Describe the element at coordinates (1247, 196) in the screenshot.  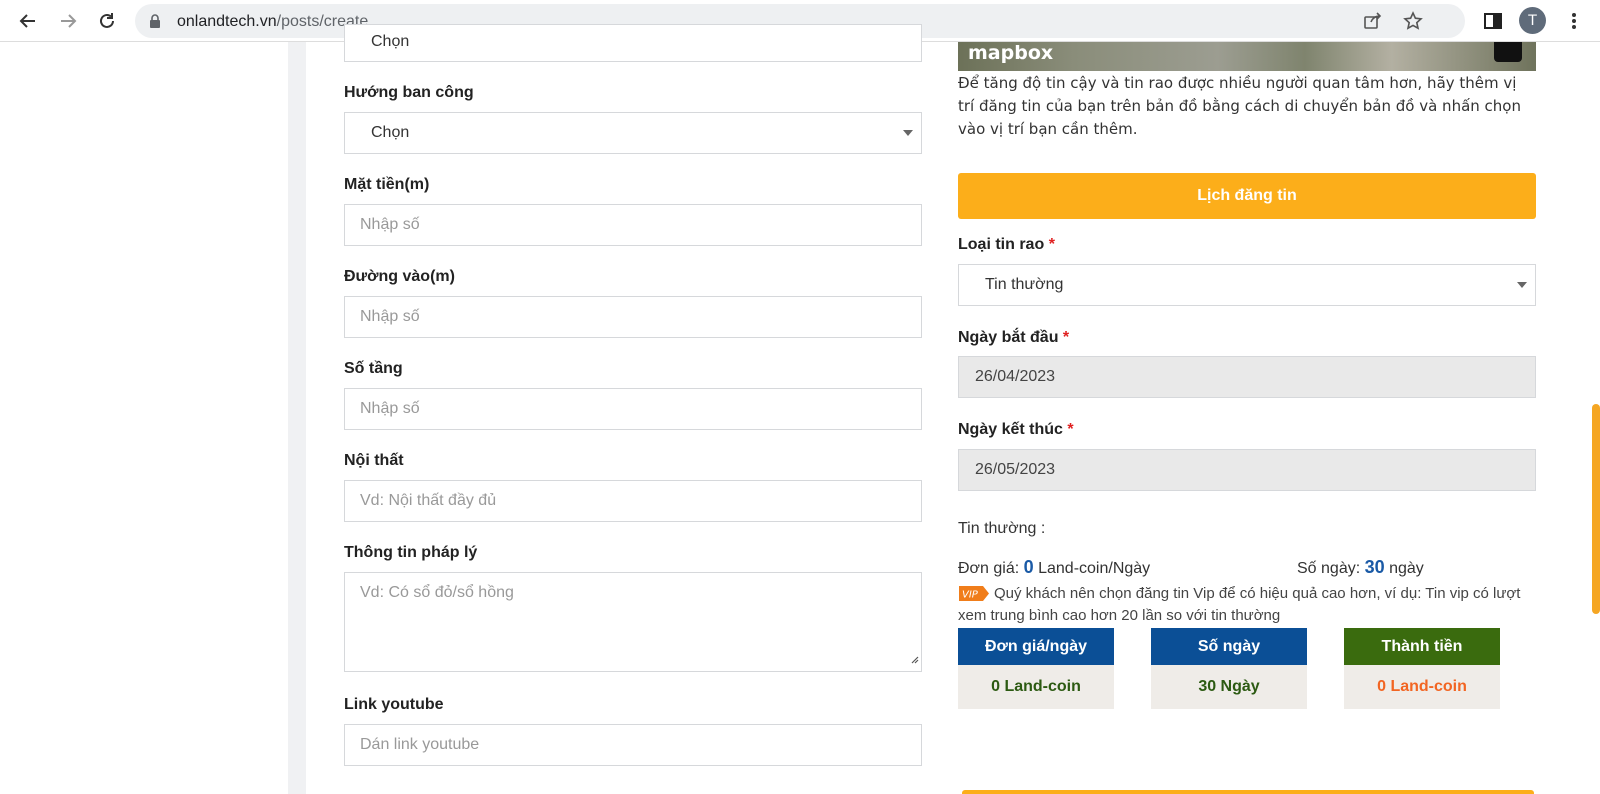
I see `schedule-header: Lịch đăng tin` at that location.